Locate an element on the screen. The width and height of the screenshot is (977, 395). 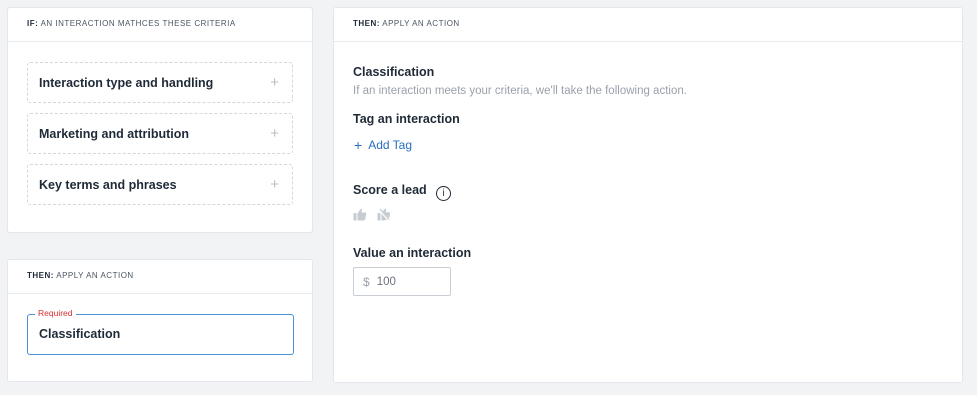
value-input-placeholder: 100 is located at coordinates (386, 281).